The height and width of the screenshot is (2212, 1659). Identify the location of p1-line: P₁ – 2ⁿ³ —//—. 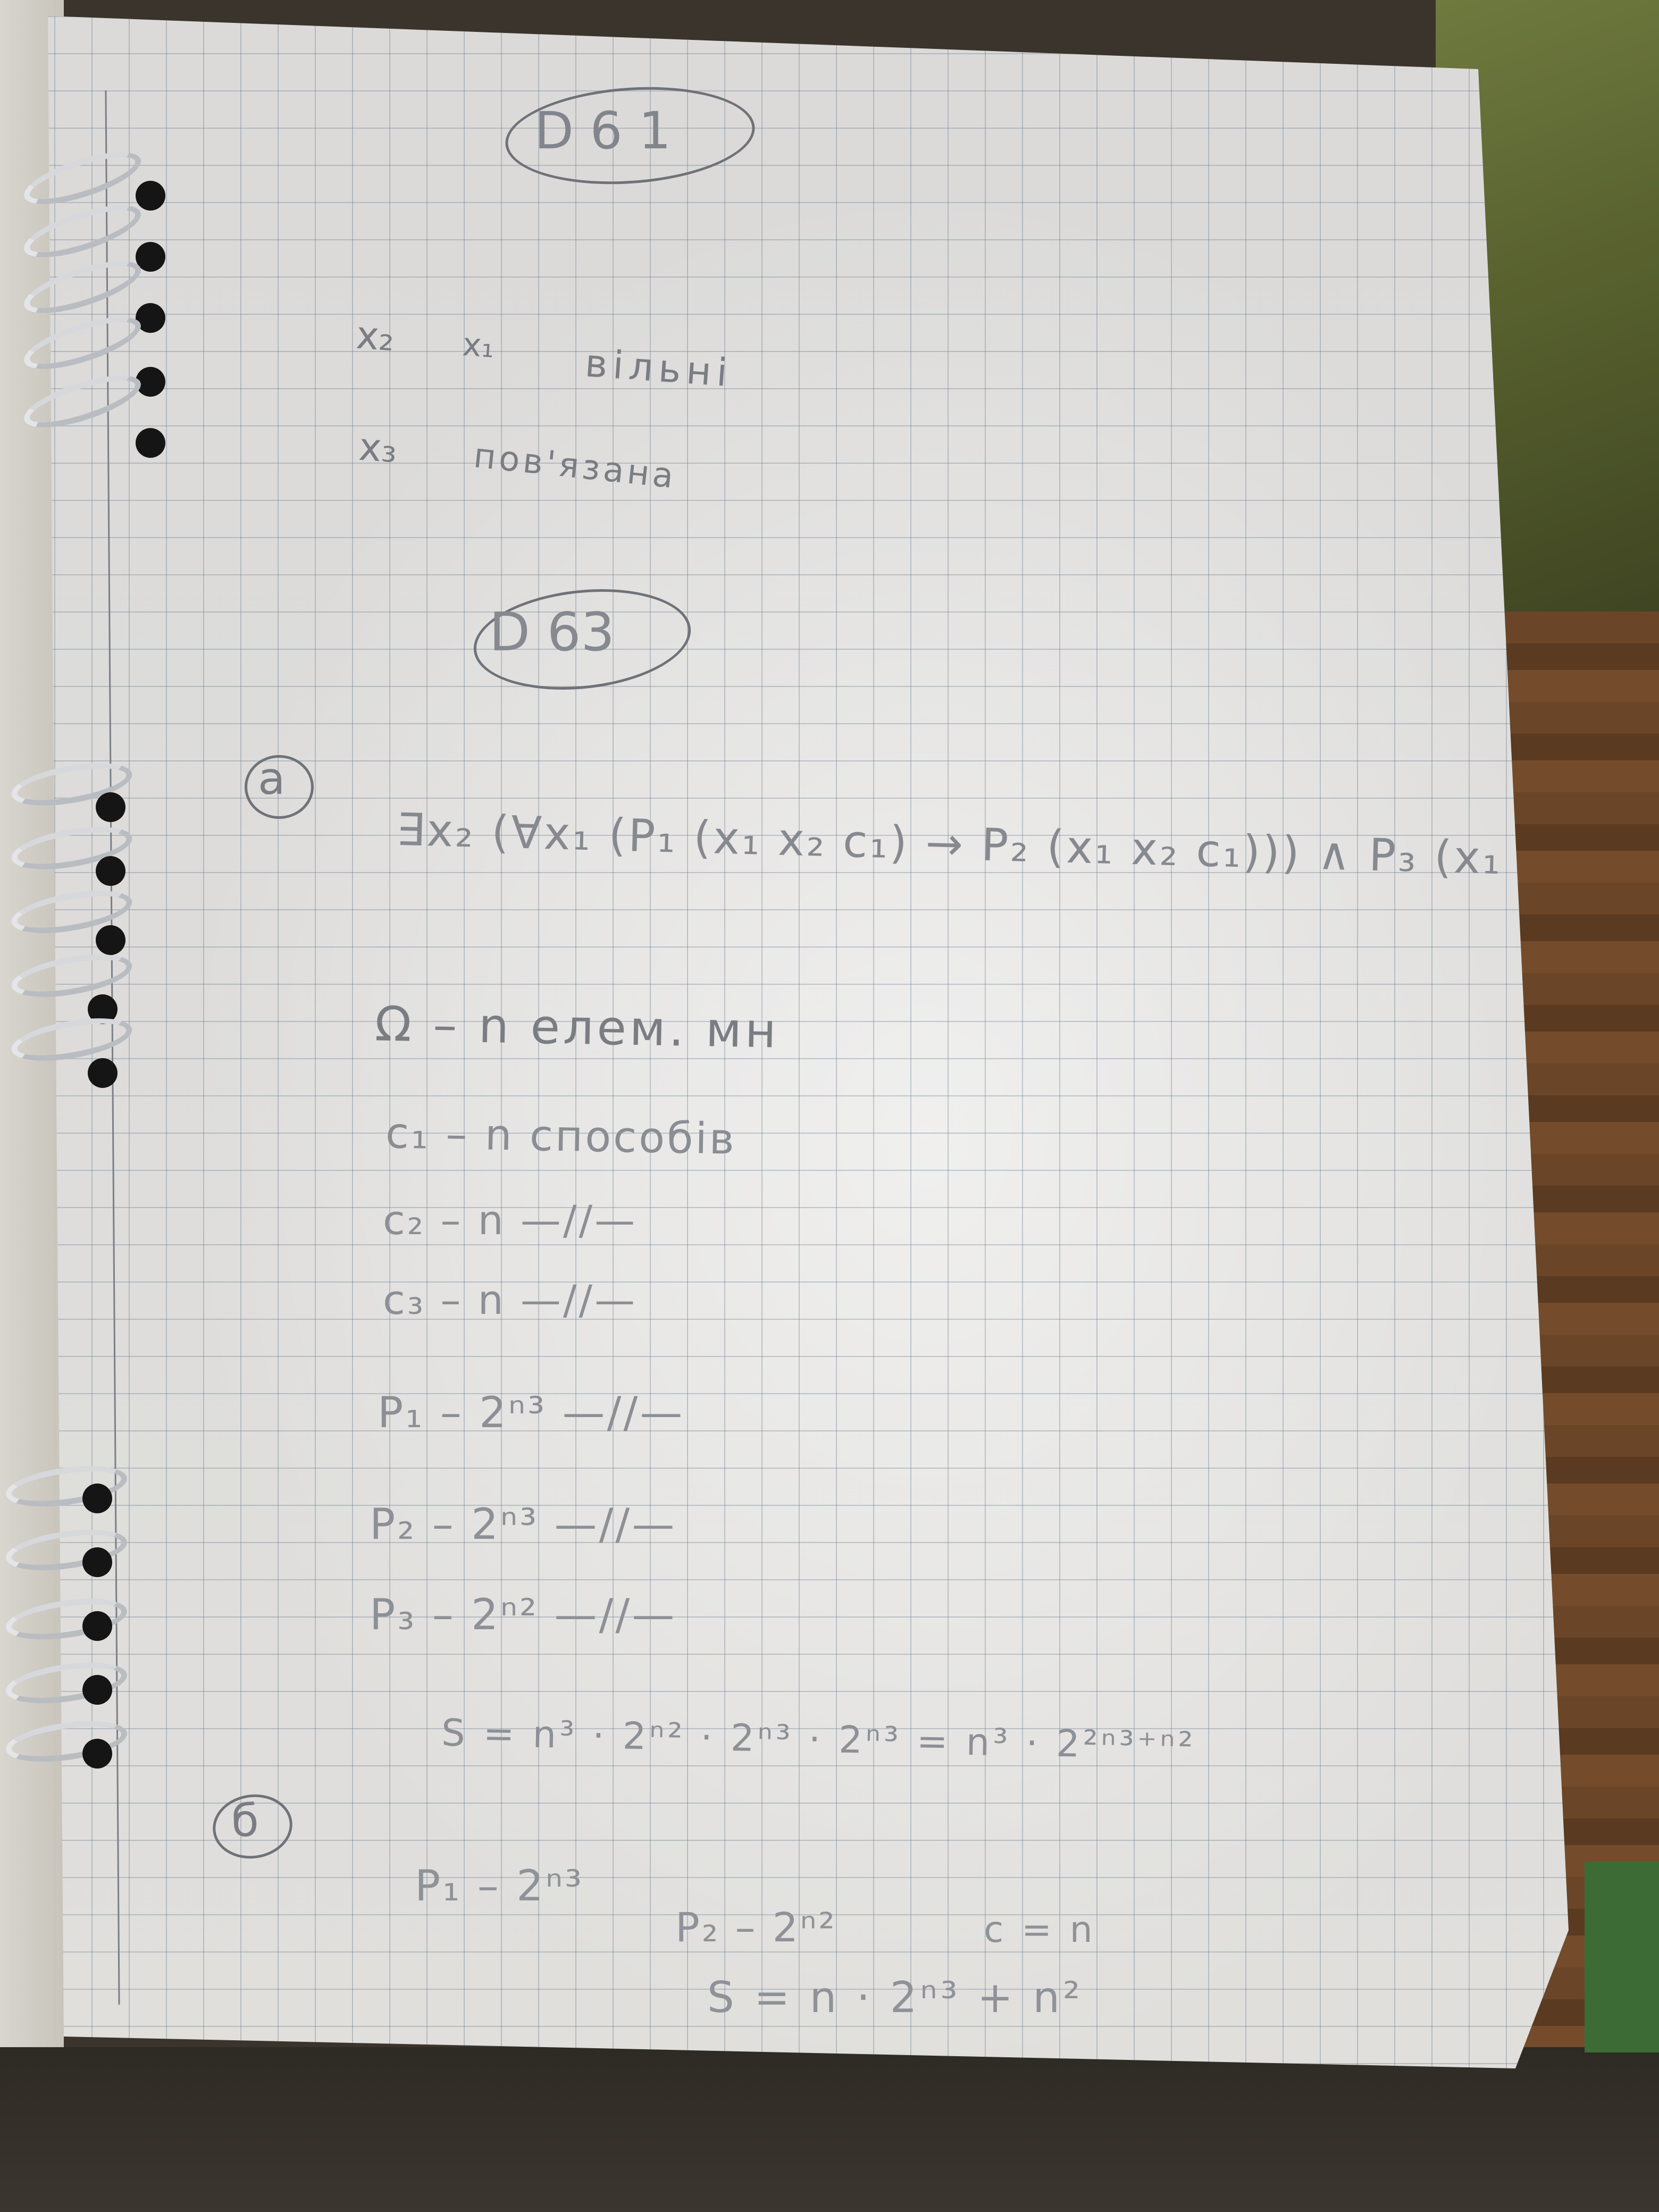
(531, 1412).